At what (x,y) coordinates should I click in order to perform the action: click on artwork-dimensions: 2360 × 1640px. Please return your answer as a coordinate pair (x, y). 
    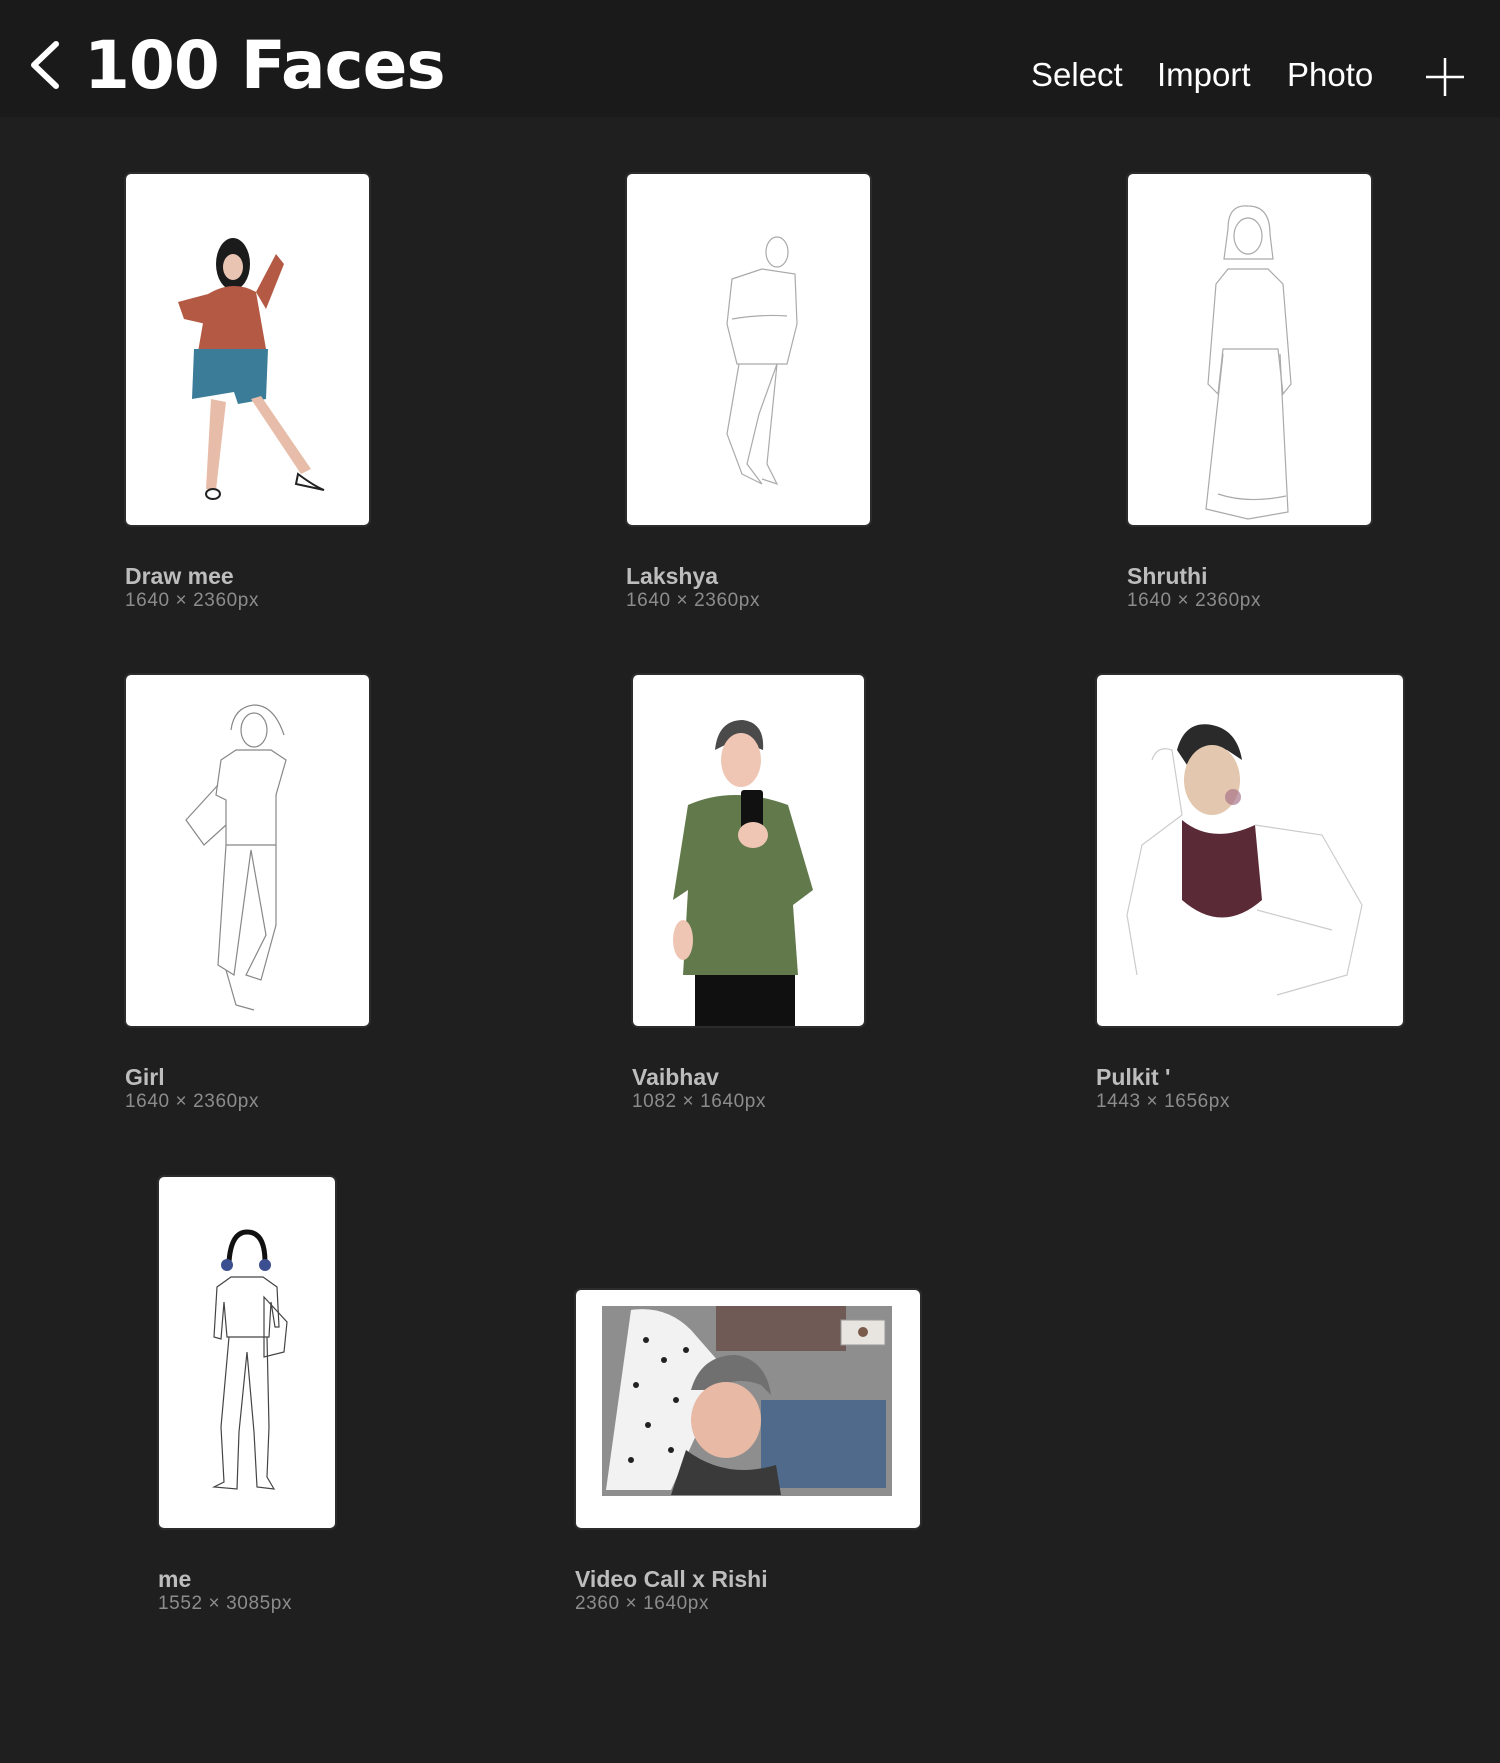
    Looking at the image, I should click on (642, 1603).